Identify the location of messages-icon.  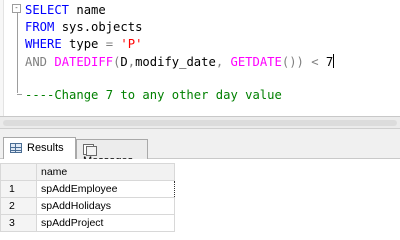
(90, 149).